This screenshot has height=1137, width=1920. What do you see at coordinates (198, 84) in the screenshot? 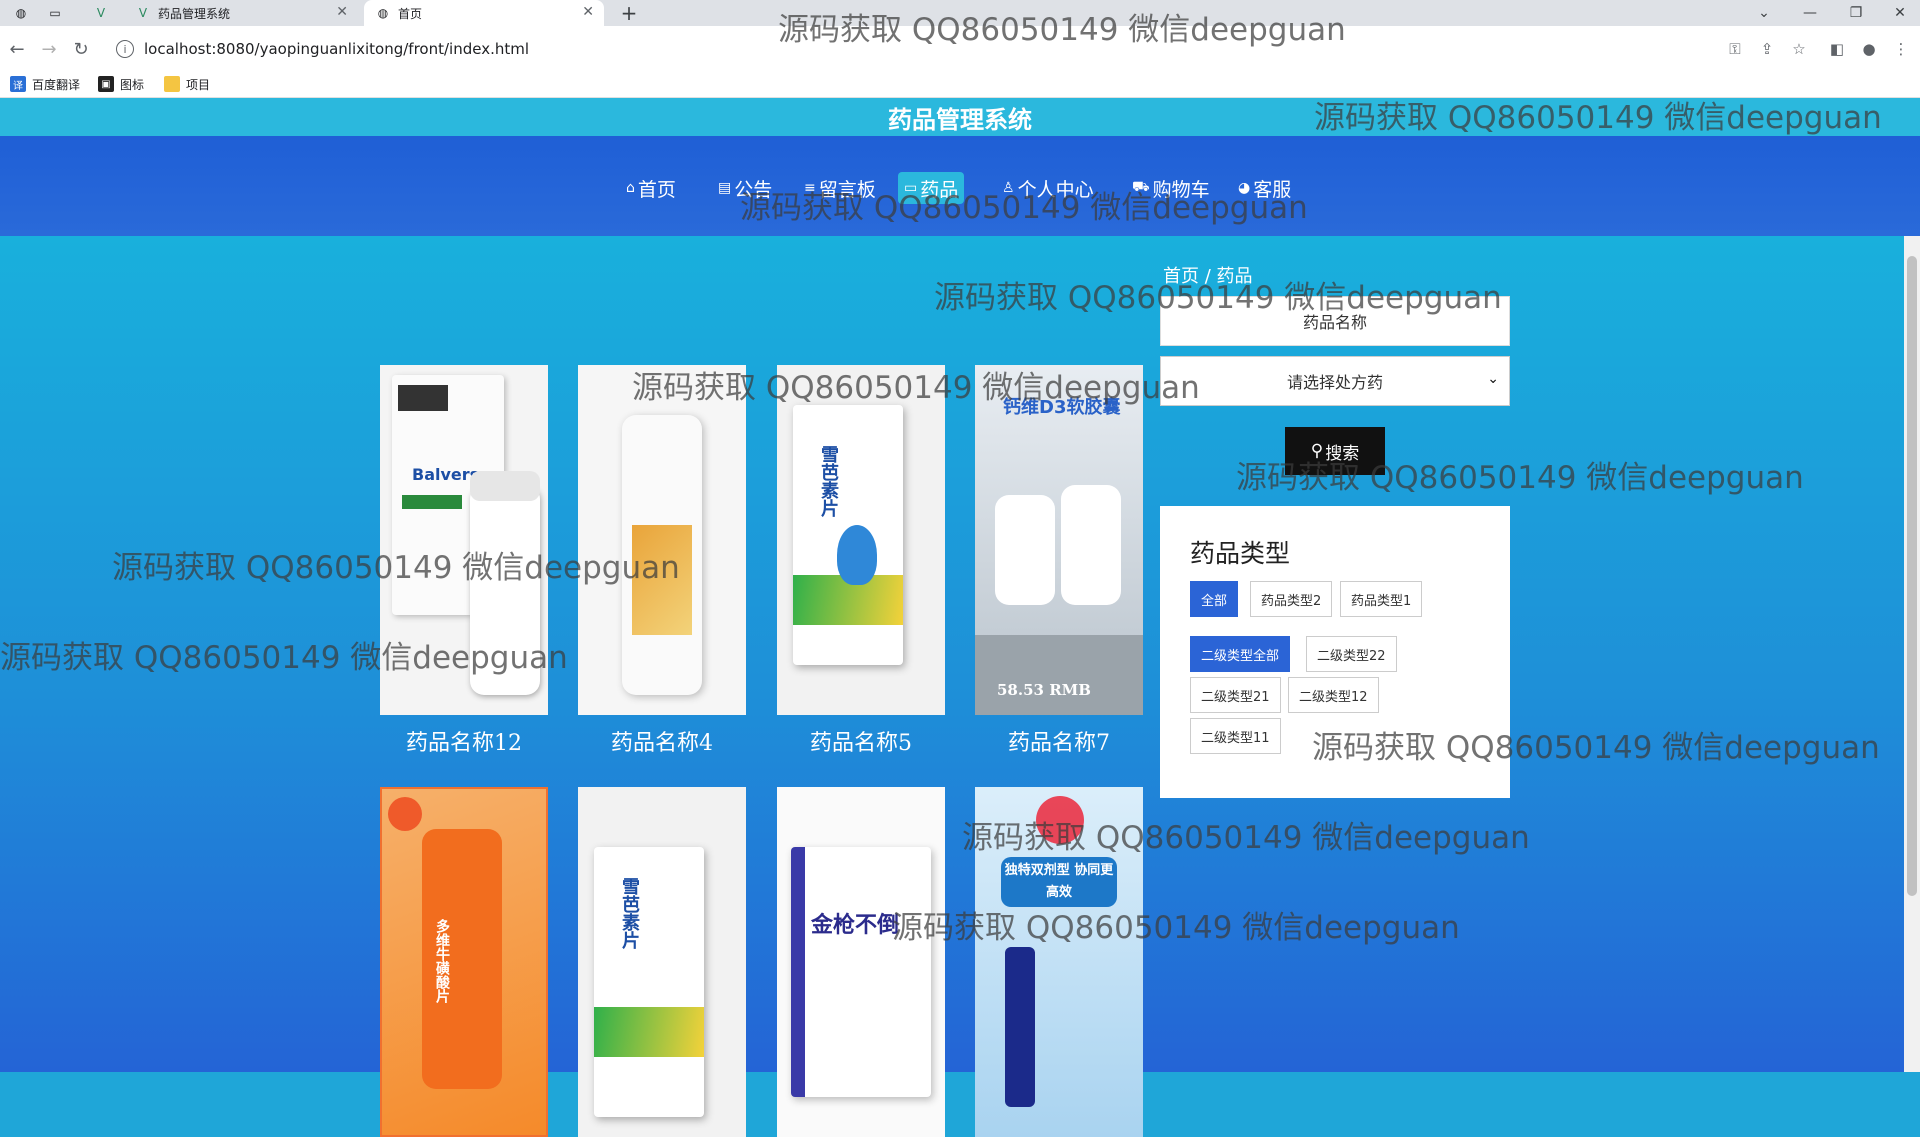
I see `bookmark-label: 项目` at bounding box center [198, 84].